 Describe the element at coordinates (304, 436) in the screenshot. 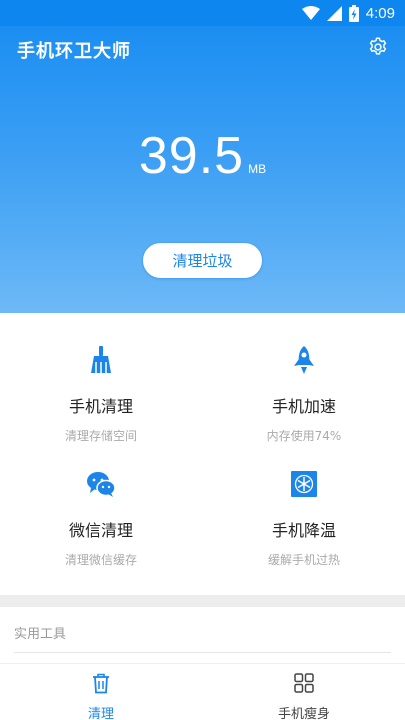

I see `feature-subtitle: 内存使用74%` at that location.